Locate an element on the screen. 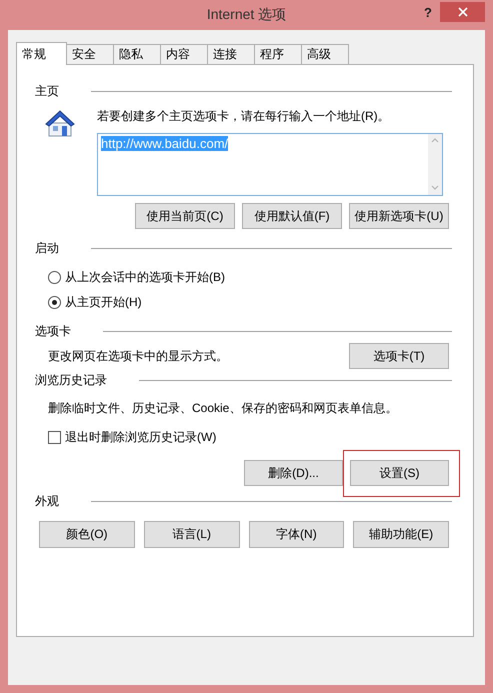  button: 语言(L) is located at coordinates (192, 534).